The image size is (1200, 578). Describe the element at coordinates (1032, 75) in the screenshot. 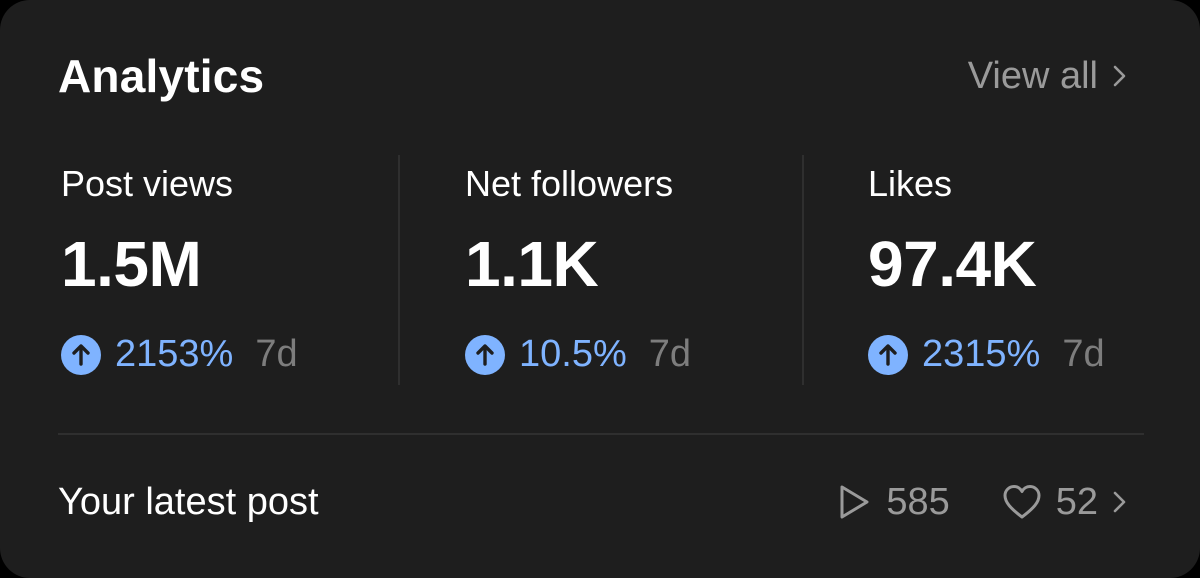

I see `view-all-label: View all` at that location.